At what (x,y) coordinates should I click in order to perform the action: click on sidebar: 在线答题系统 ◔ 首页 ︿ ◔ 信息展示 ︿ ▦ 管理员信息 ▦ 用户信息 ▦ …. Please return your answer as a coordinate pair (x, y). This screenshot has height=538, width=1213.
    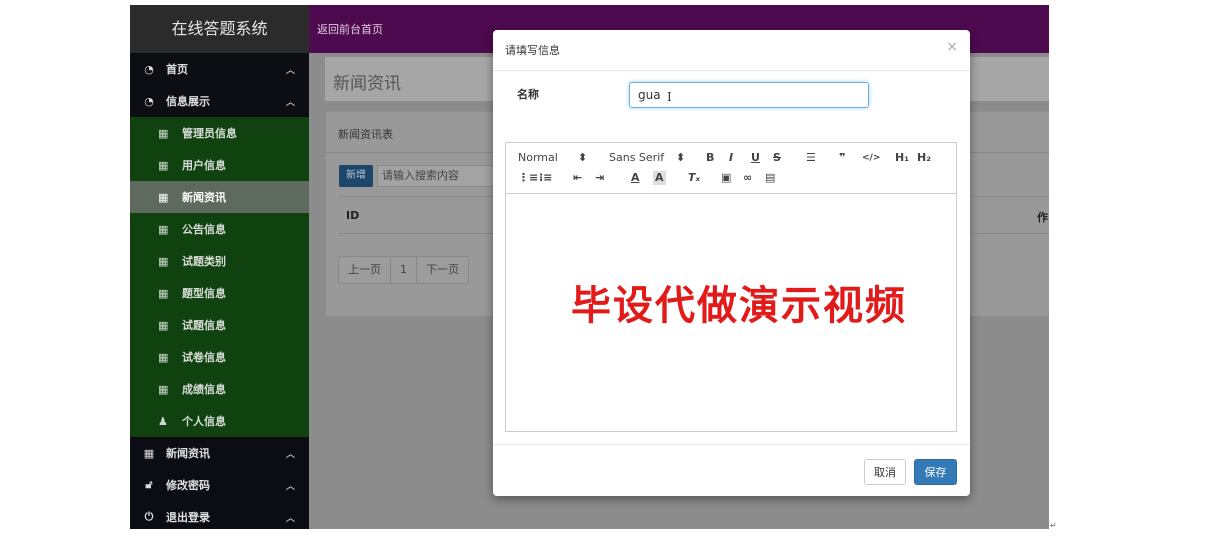
    Looking at the image, I should click on (219, 267).